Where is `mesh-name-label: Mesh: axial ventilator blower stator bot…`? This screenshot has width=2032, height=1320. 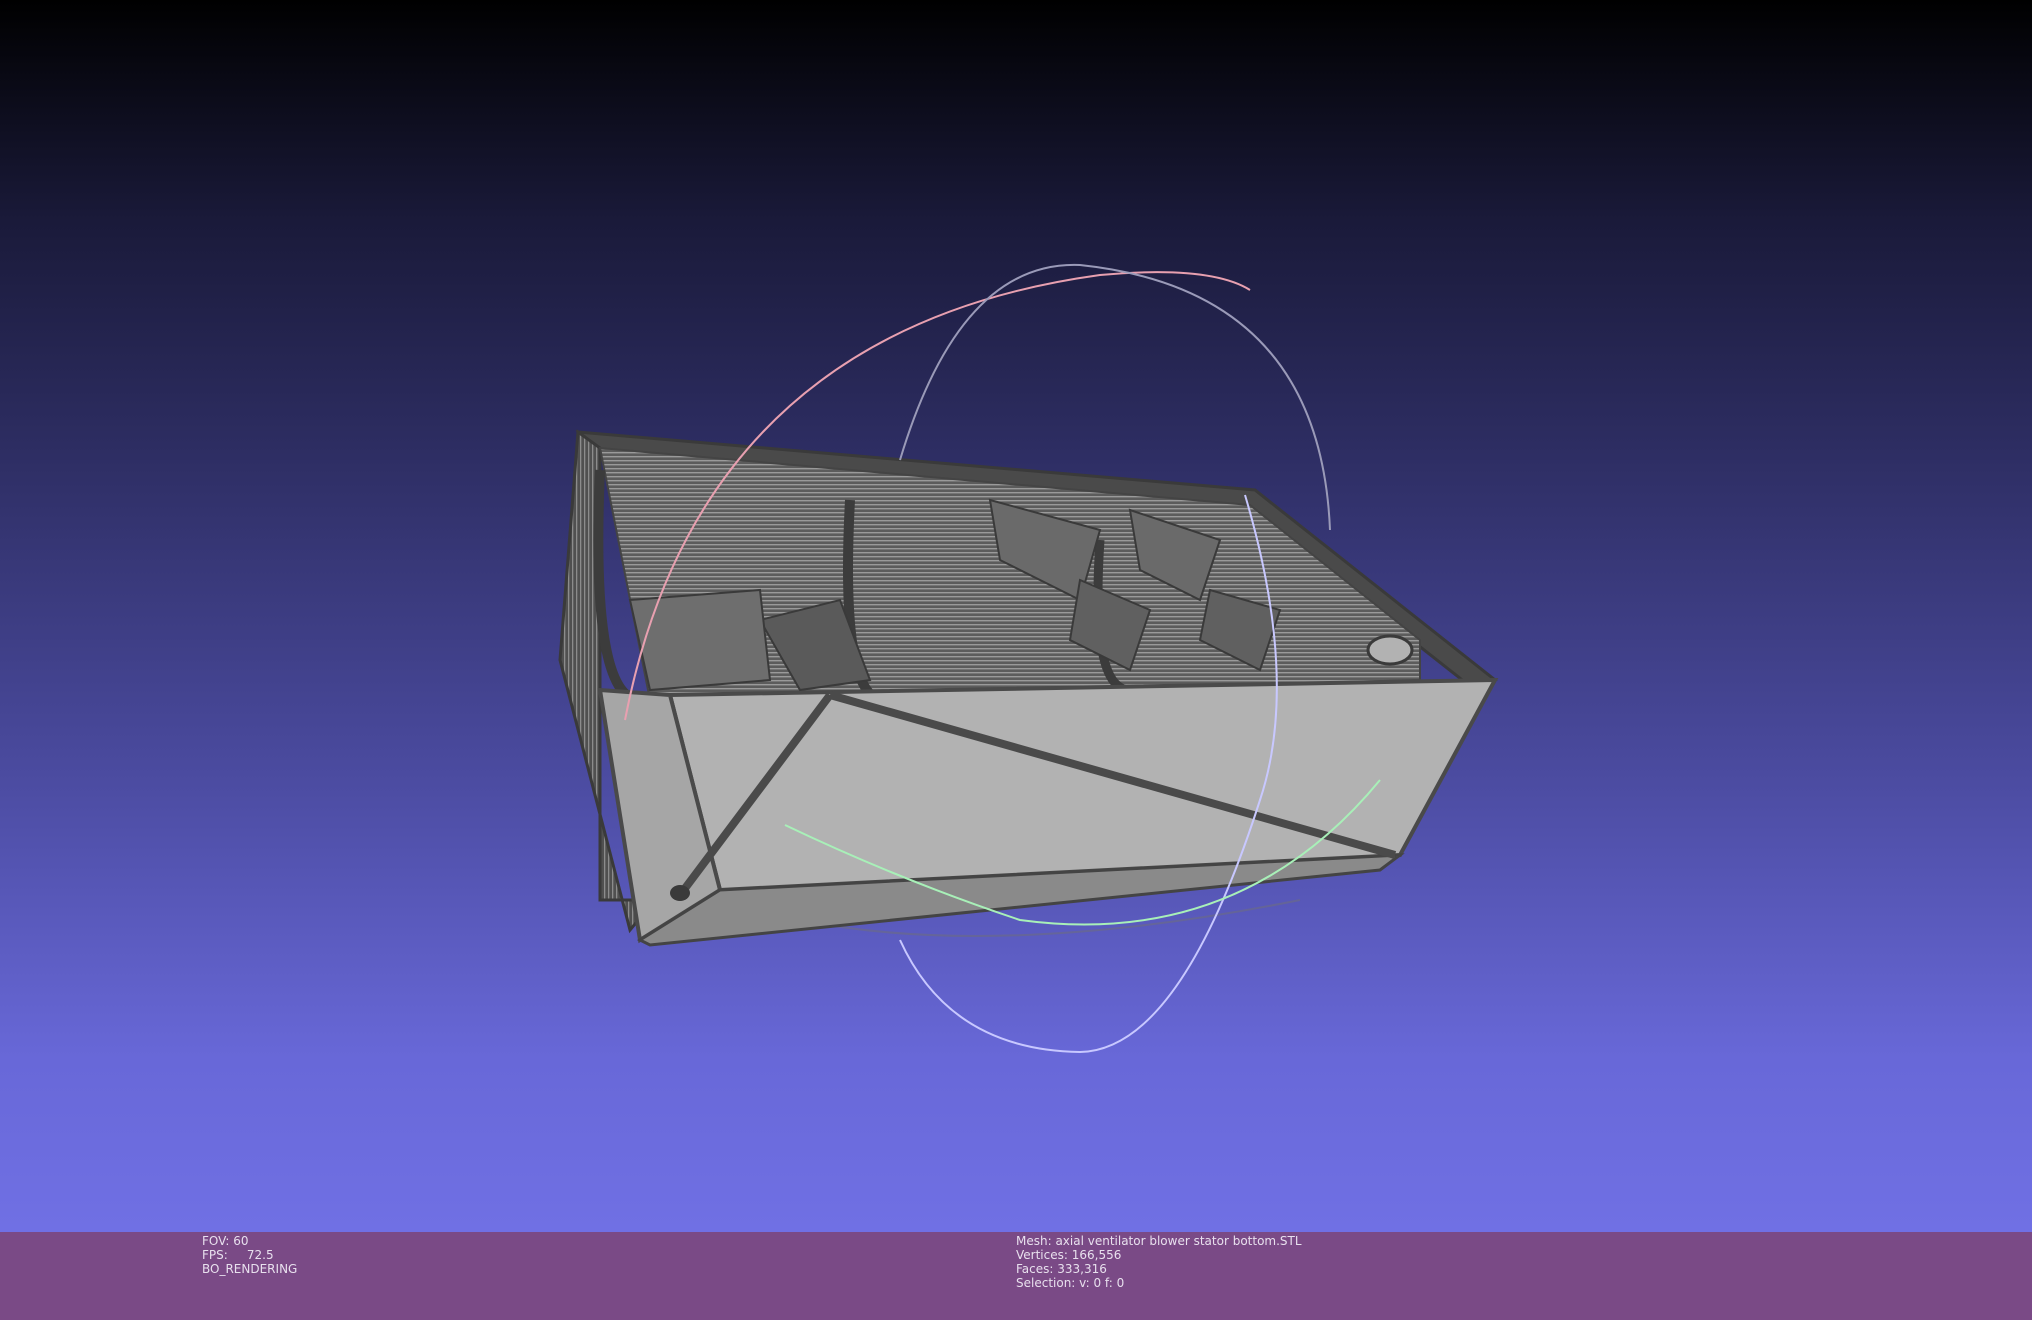 mesh-name-label: Mesh: axial ventilator blower stator bot… is located at coordinates (1159, 1241).